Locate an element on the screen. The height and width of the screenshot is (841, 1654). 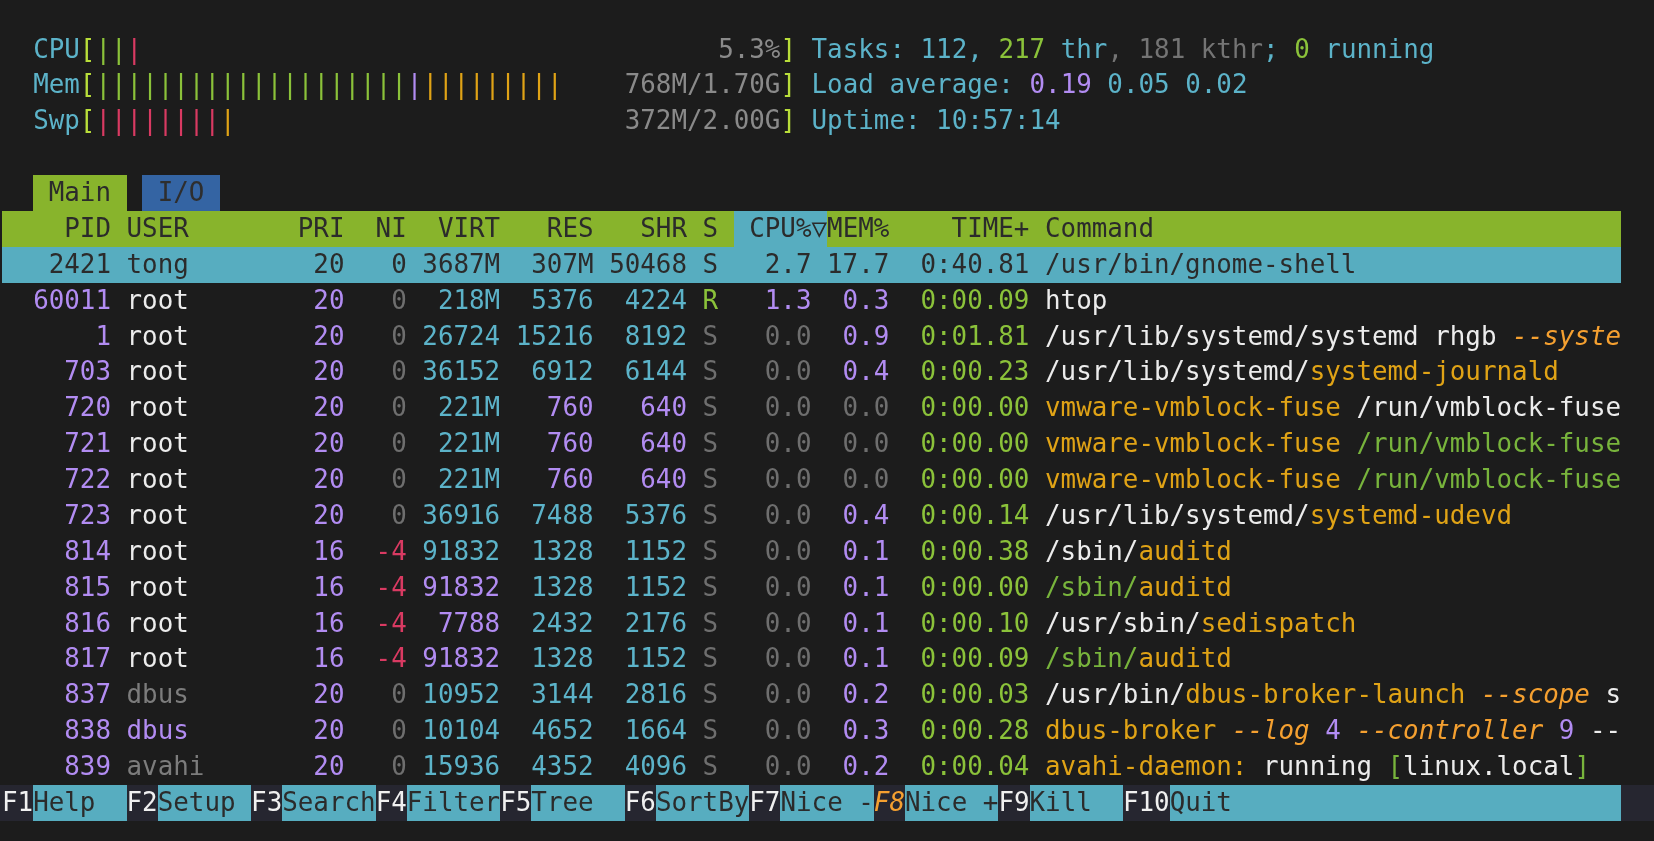
meter-gauge-text: [||| is located at coordinates (111, 49).